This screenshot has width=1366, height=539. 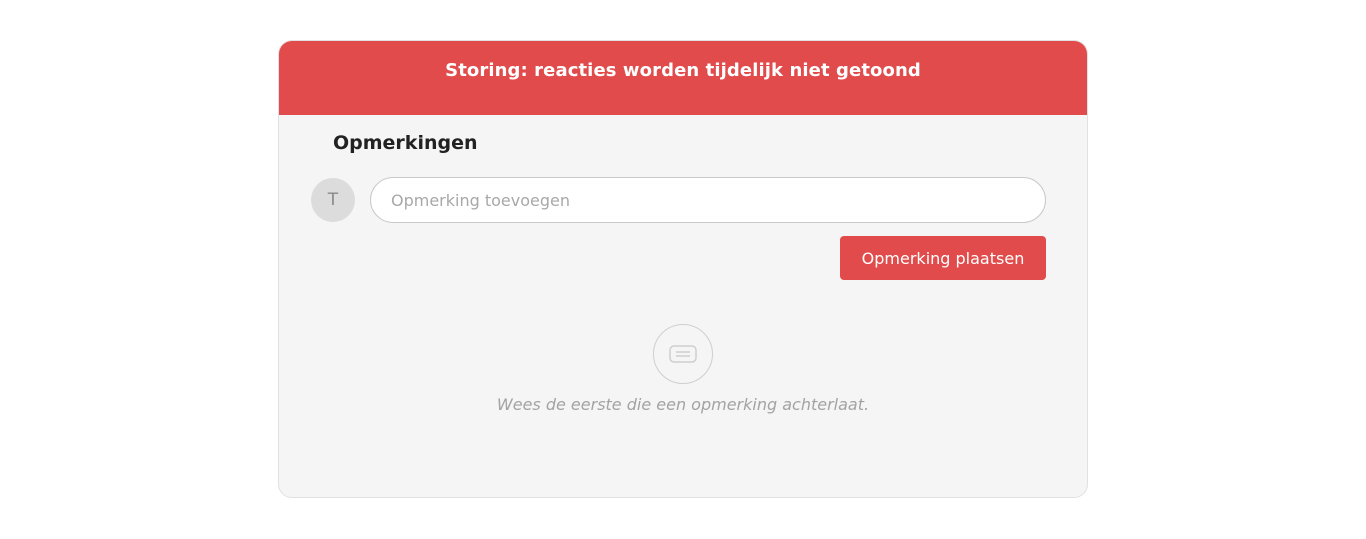 I want to click on comments-title: Opmerkingen, so click(x=405, y=143).